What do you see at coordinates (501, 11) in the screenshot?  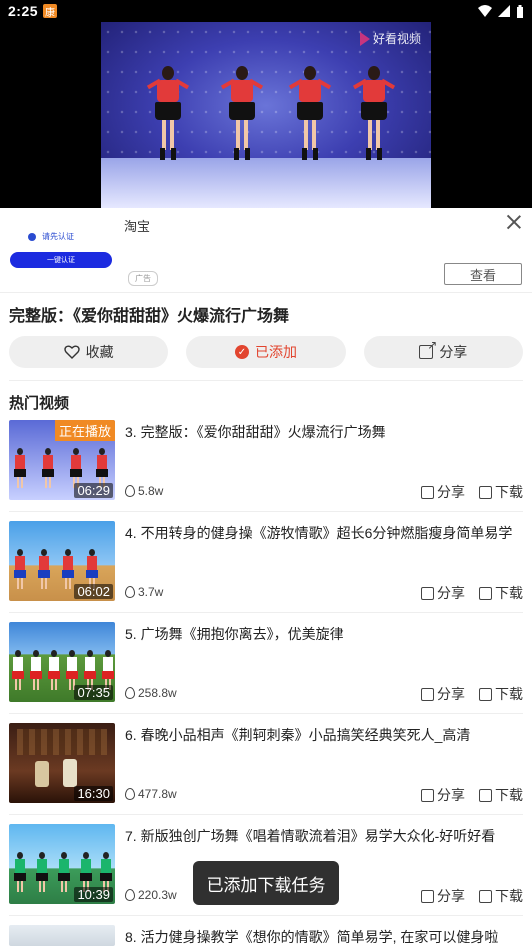 I see `status-indicators` at bounding box center [501, 11].